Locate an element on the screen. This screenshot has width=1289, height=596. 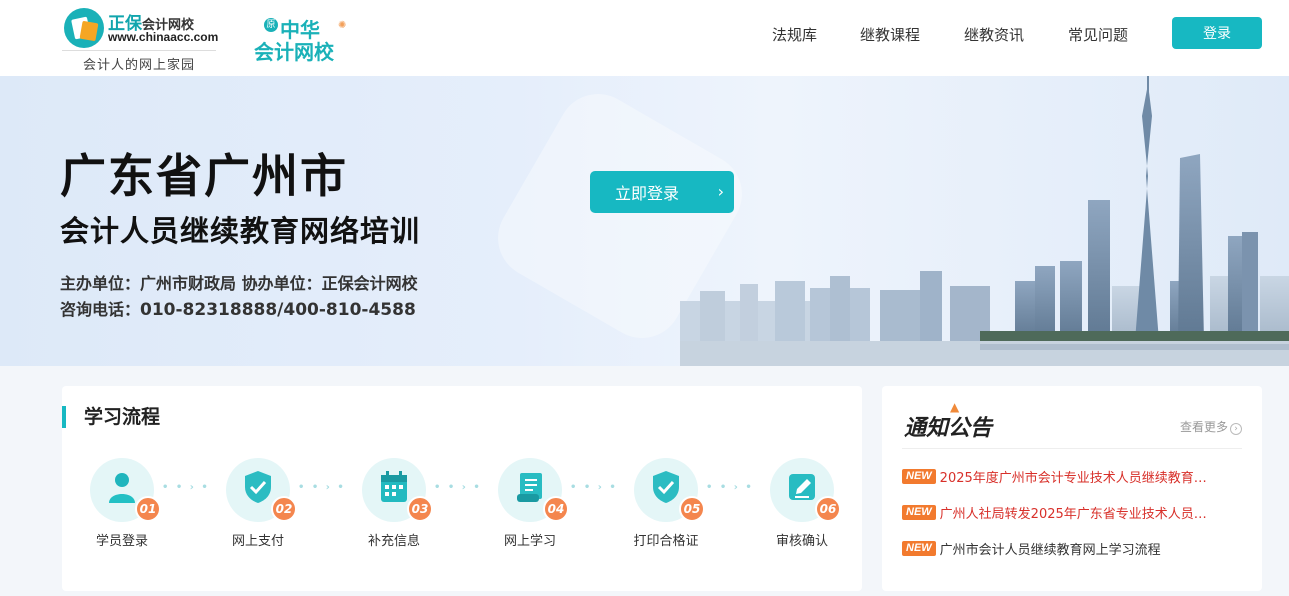
step-label: 打印合格证 is located at coordinates (666, 541).